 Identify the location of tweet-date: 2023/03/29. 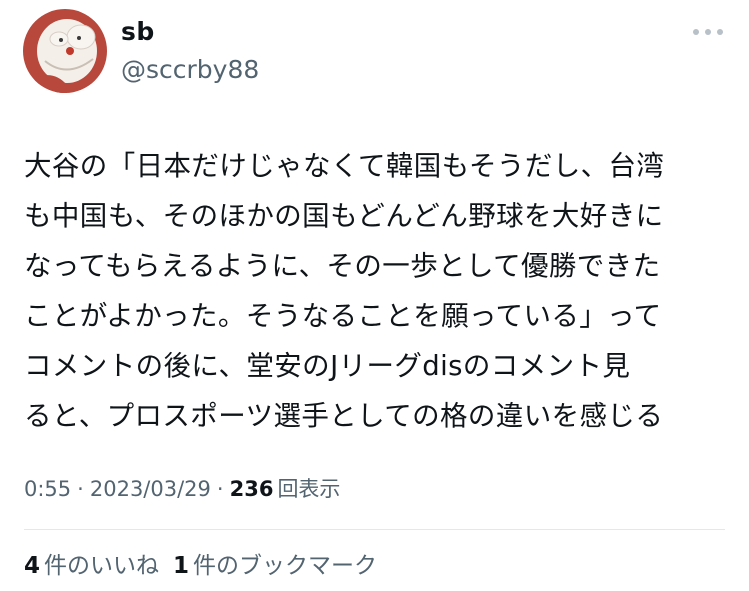
(150, 489).